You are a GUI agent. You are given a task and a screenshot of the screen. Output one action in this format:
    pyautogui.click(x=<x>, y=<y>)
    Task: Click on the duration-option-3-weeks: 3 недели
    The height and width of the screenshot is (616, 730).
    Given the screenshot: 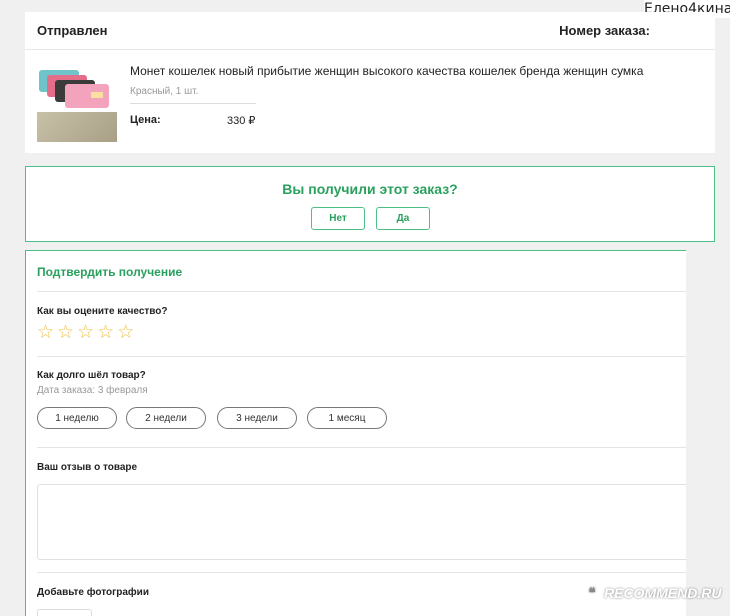 What is the action you would take?
    pyautogui.click(x=257, y=418)
    